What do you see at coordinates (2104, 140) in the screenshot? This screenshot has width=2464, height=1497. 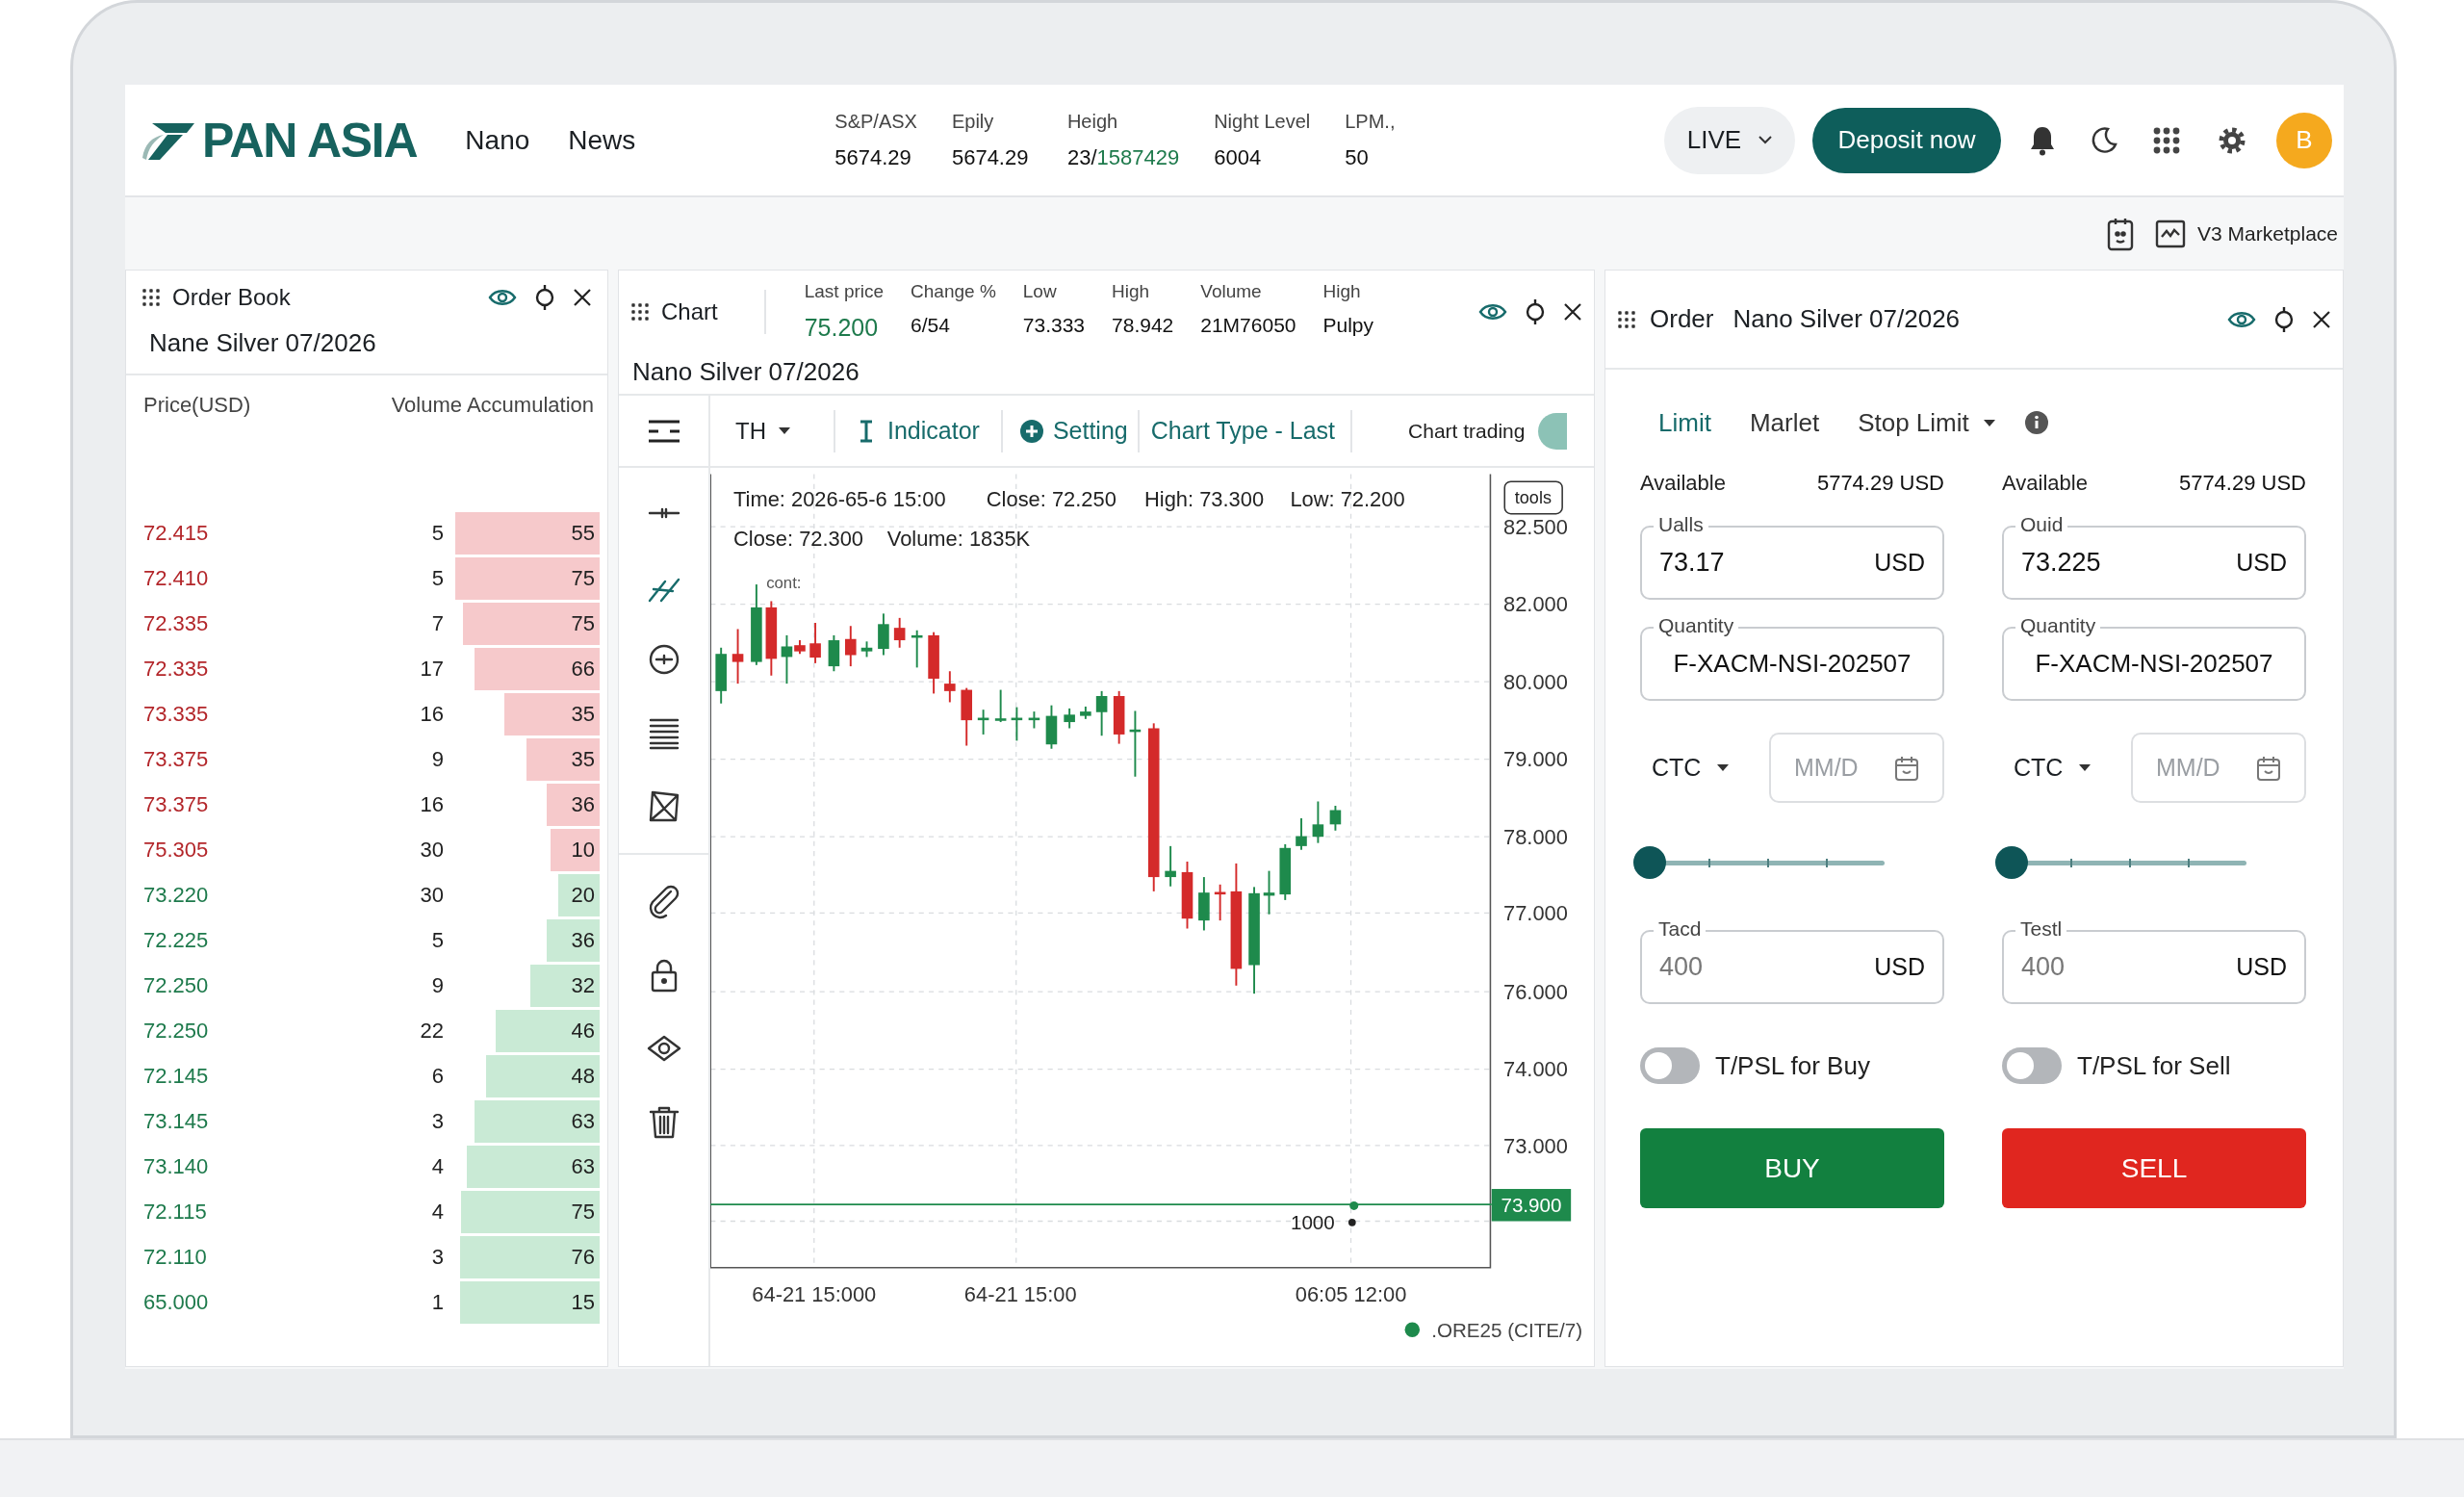 I see `moon-icon` at bounding box center [2104, 140].